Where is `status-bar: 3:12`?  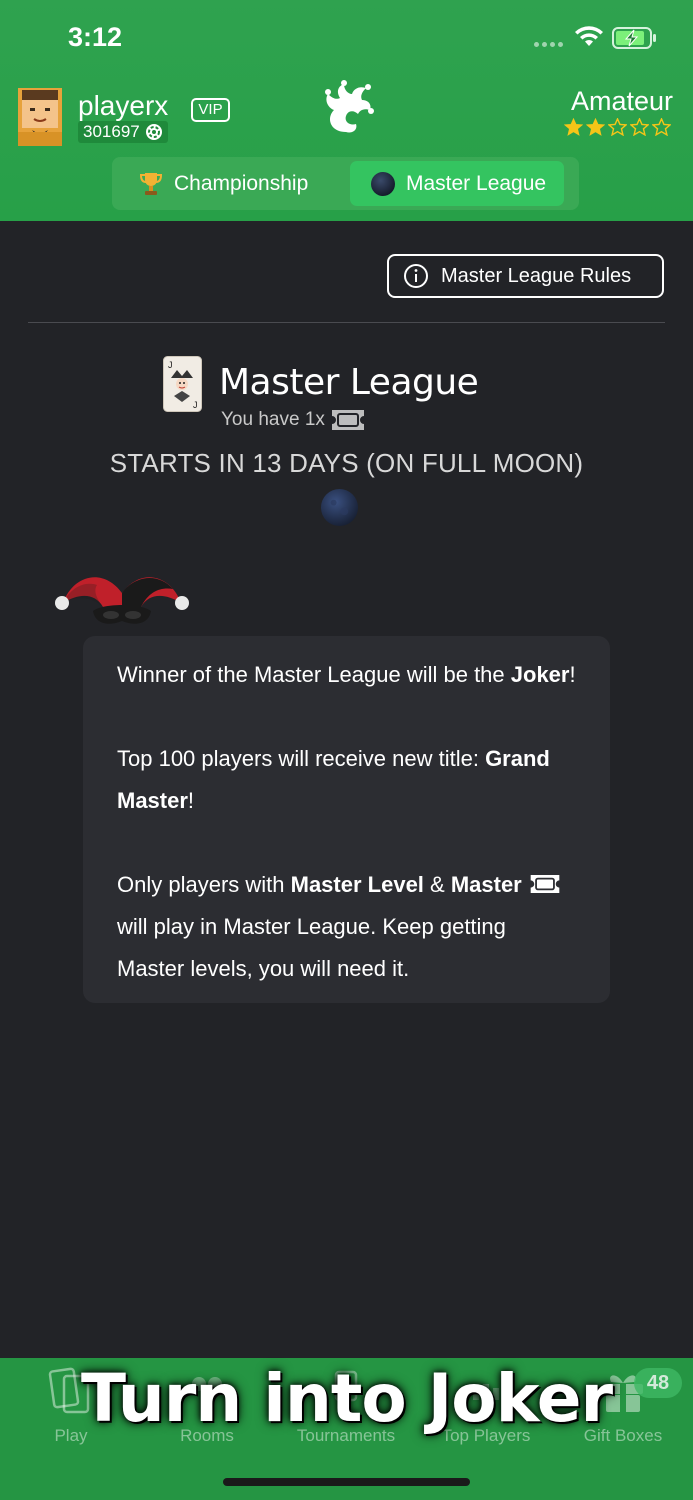
status-bar: 3:12 is located at coordinates (346, 38).